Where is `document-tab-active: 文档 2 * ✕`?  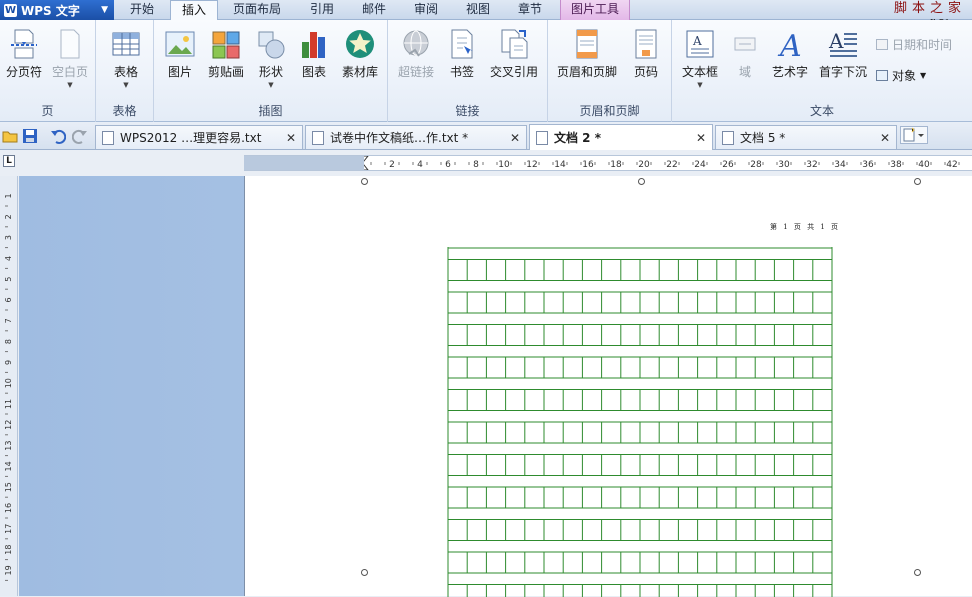
document-tab-active: 文档 2 * ✕ is located at coordinates (621, 137).